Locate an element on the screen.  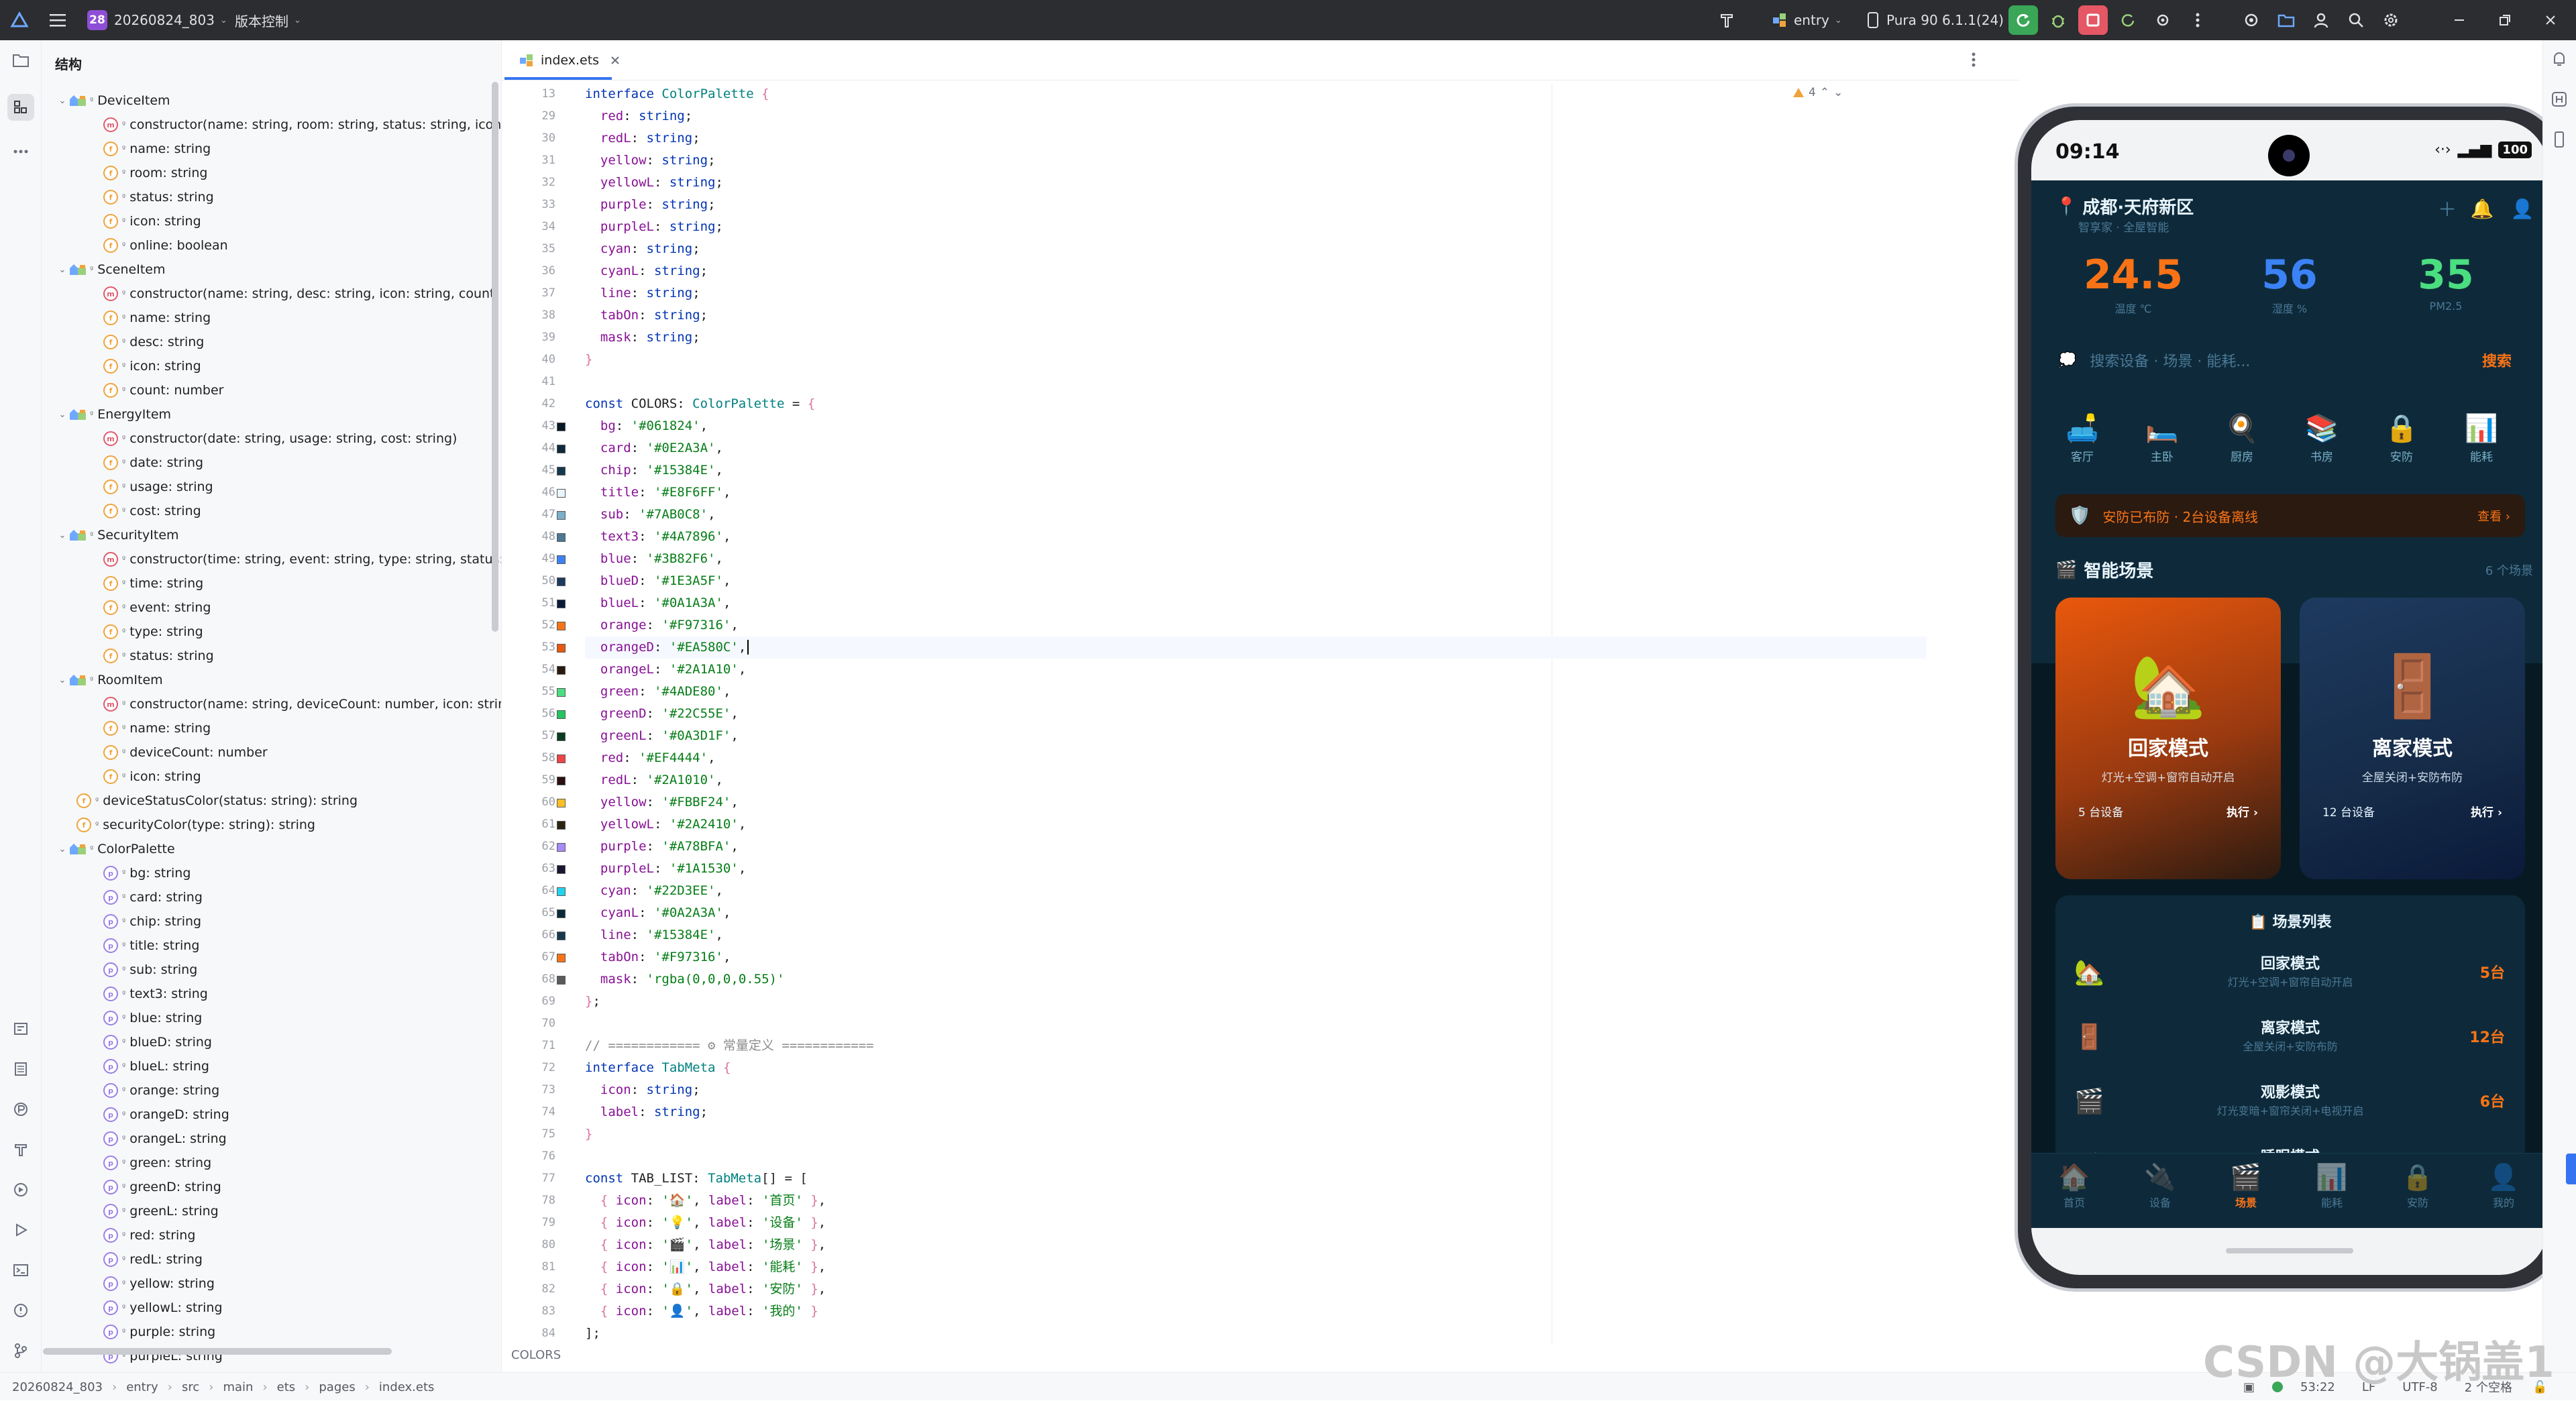
code-line: sub: '#7AB0C8', is located at coordinates (1256, 515).